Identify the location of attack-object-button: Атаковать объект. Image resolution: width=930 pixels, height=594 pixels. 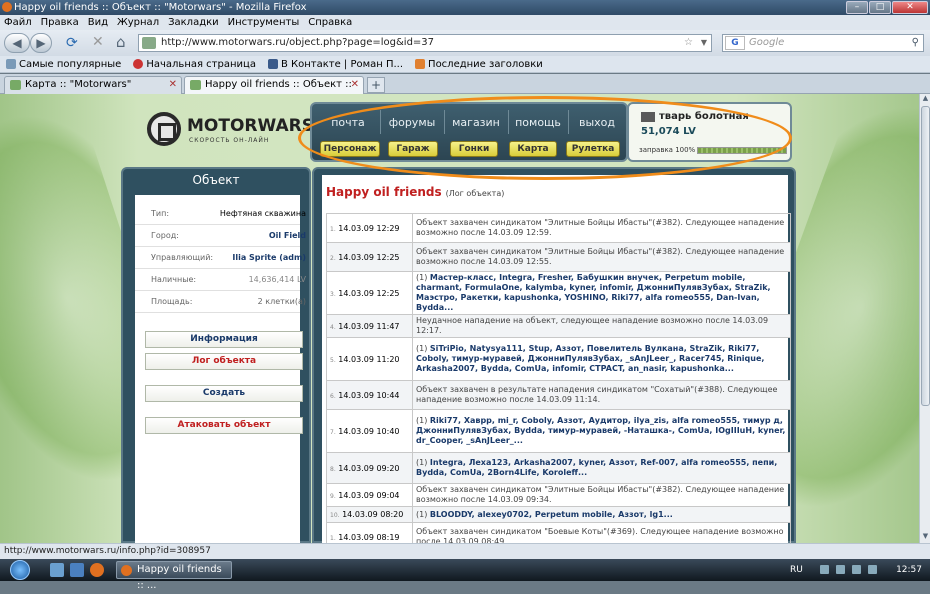
(224, 425).